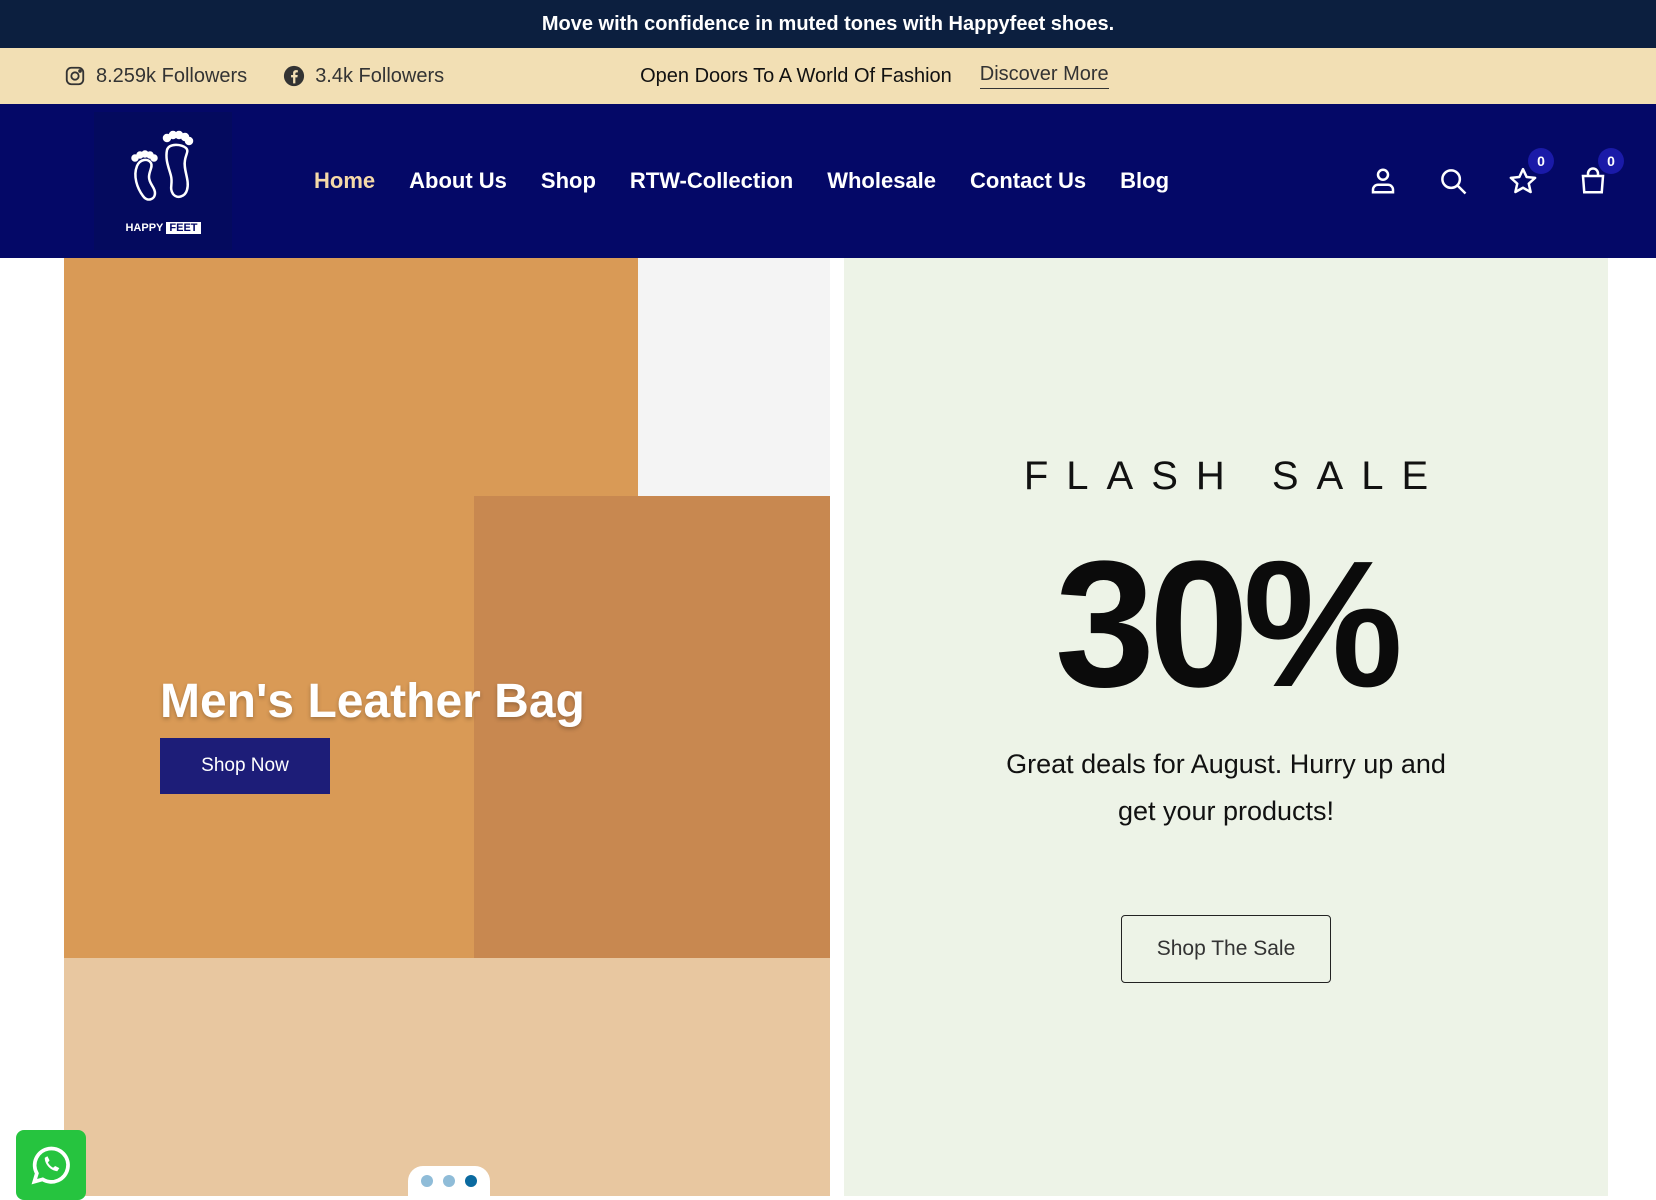  Describe the element at coordinates (1044, 76) in the screenshot. I see `discover-more-link: Discover More` at that location.